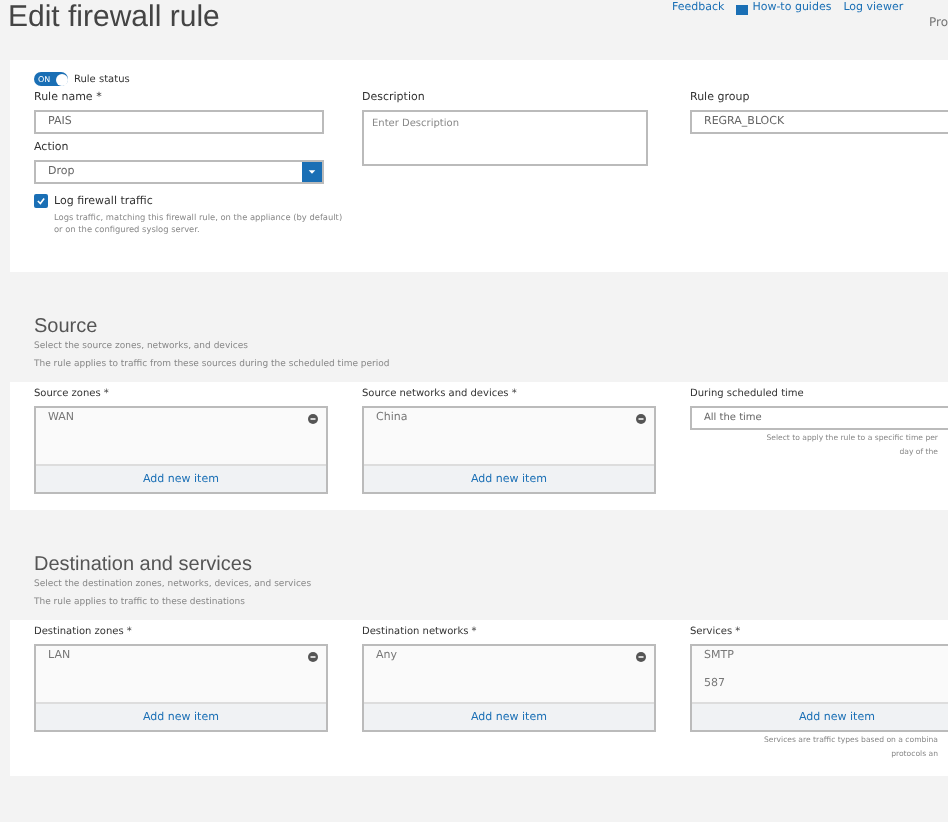 The image size is (948, 822). I want to click on log-checkbox, so click(41, 201).